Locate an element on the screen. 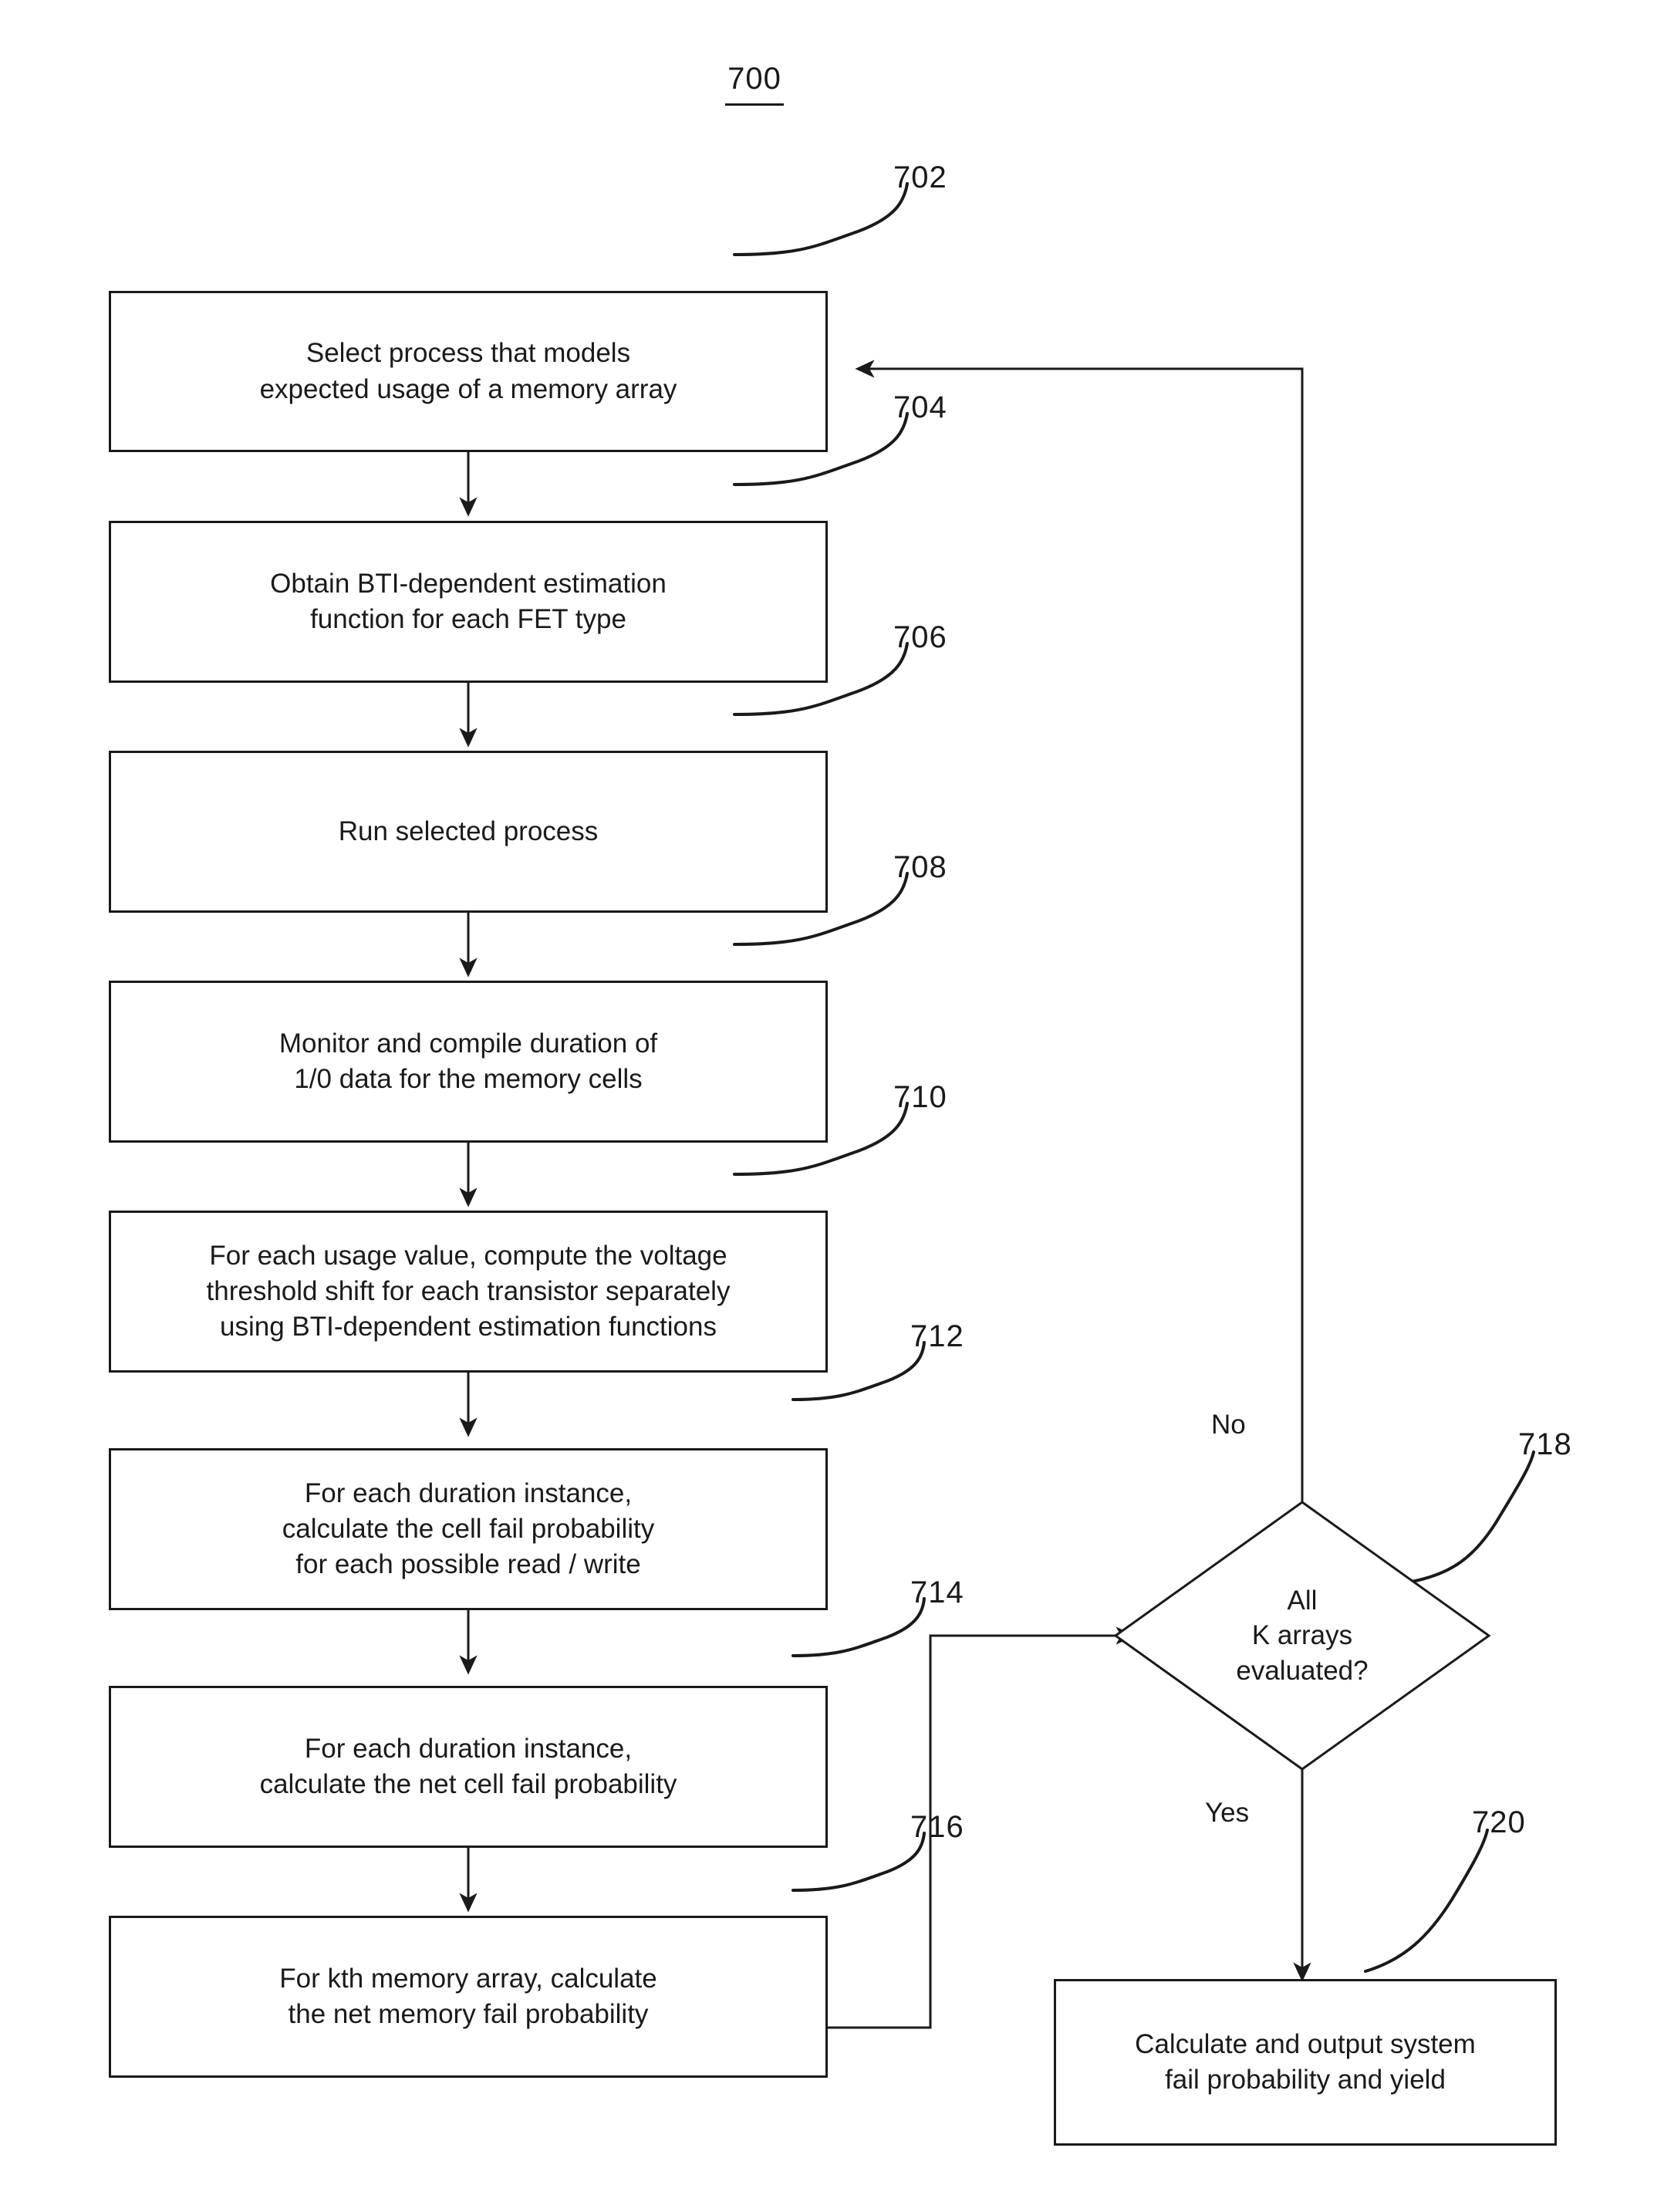 The width and height of the screenshot is (1664, 2212). ref-numeral-708: 708 is located at coordinates (920, 867).